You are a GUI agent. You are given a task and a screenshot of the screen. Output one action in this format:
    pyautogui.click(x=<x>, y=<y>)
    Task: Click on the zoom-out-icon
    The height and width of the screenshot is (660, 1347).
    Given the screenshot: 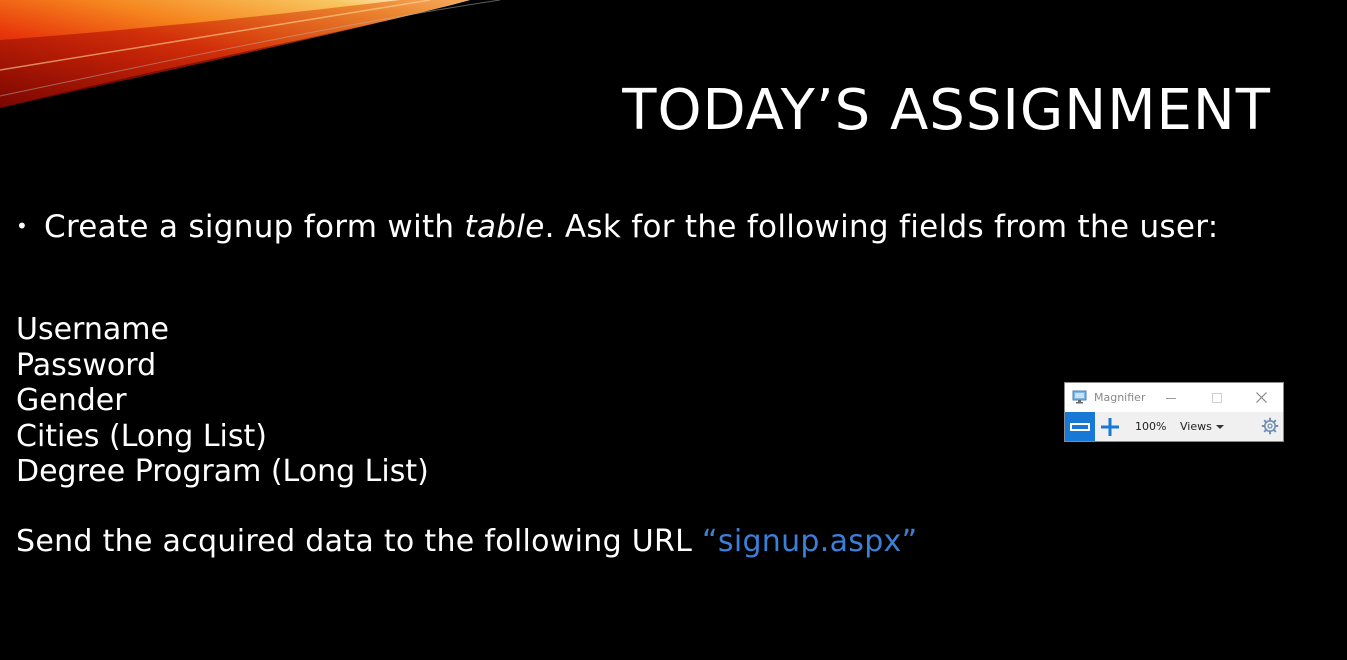 What is the action you would take?
    pyautogui.click(x=1080, y=426)
    